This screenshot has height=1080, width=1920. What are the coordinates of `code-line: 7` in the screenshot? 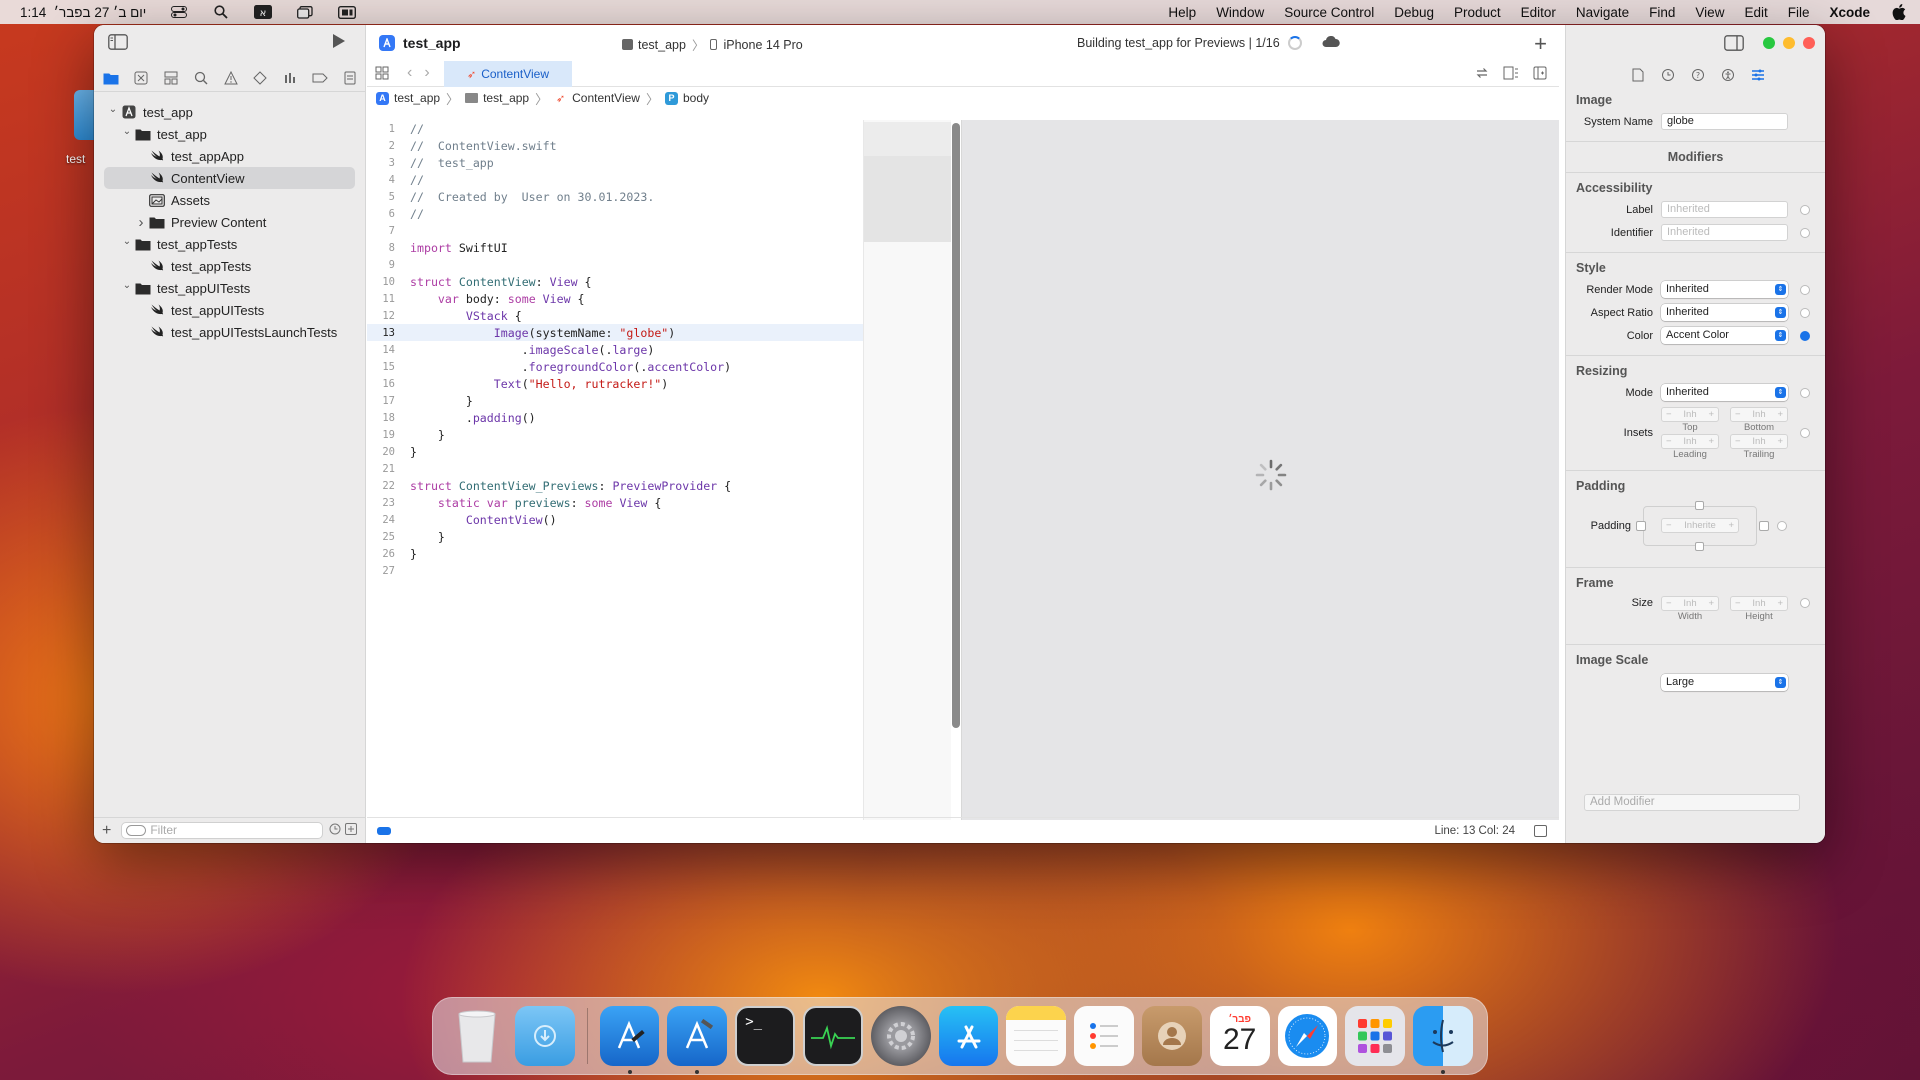 It's located at (615, 230).